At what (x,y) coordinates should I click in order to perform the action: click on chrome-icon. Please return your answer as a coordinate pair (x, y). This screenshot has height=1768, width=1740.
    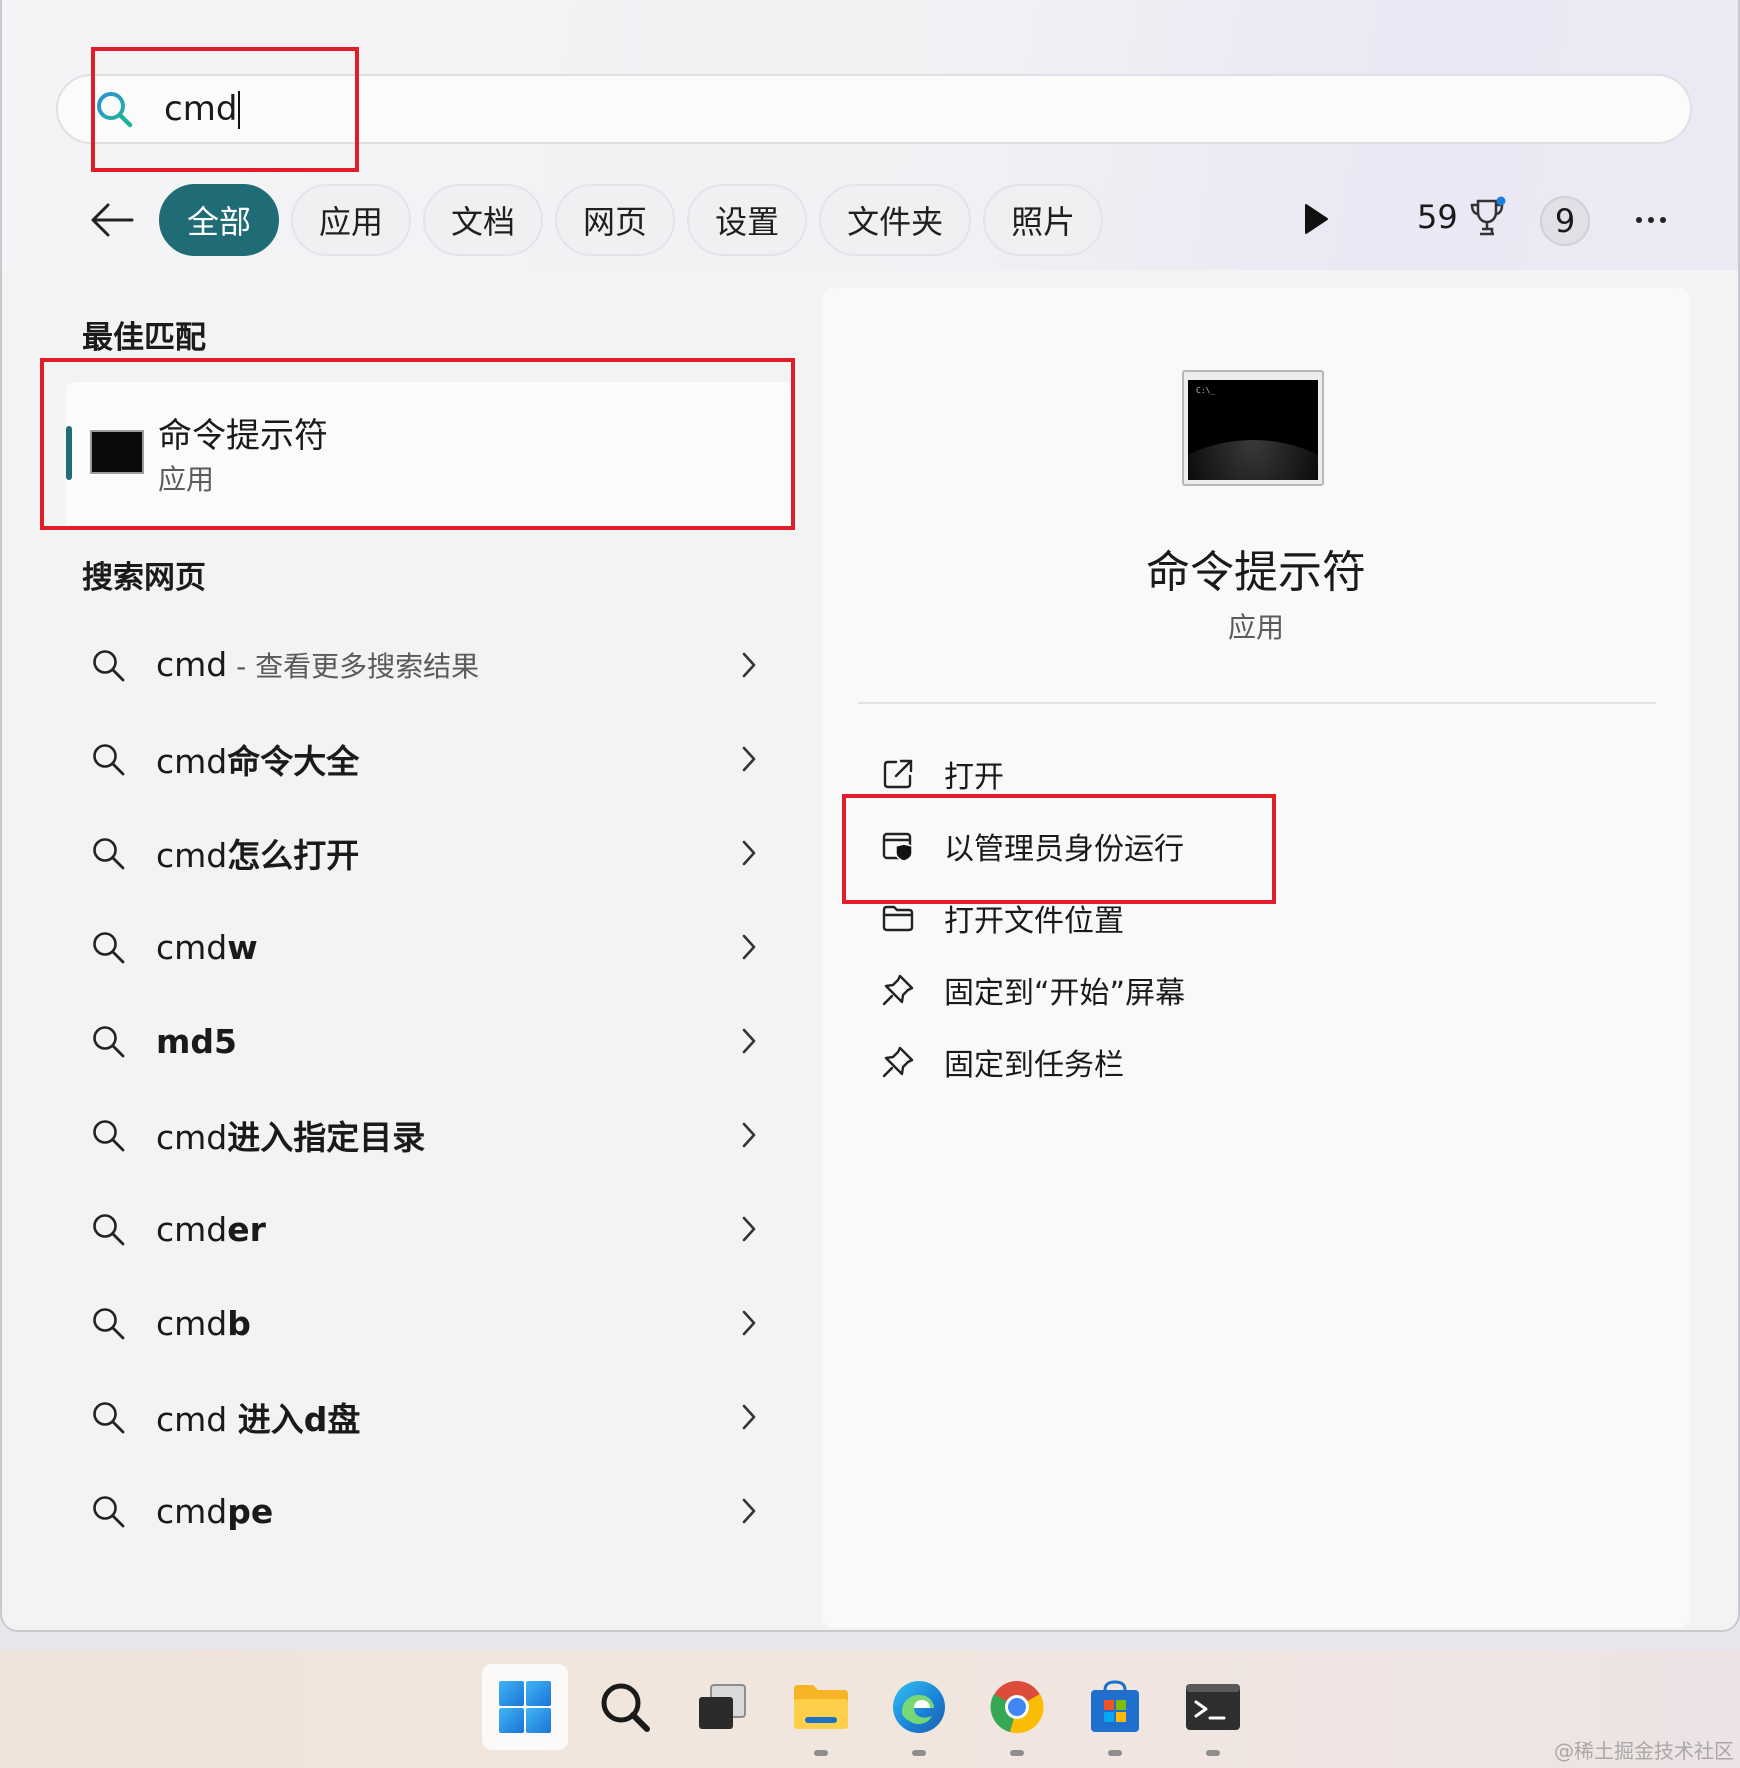
    Looking at the image, I should click on (1017, 1707).